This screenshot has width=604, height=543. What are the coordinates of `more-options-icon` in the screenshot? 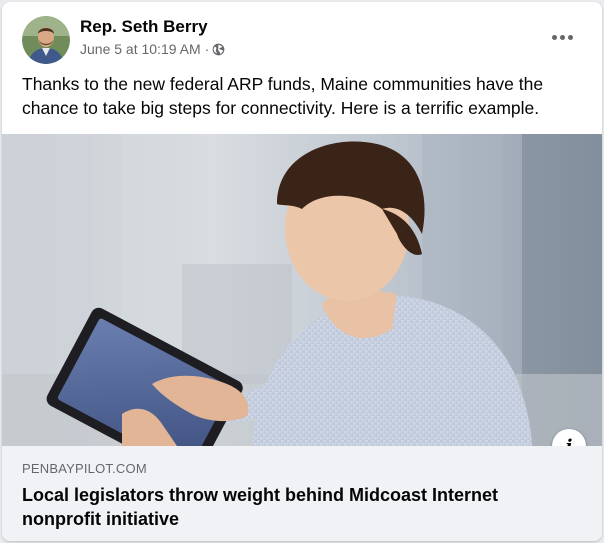 It's located at (562, 37).